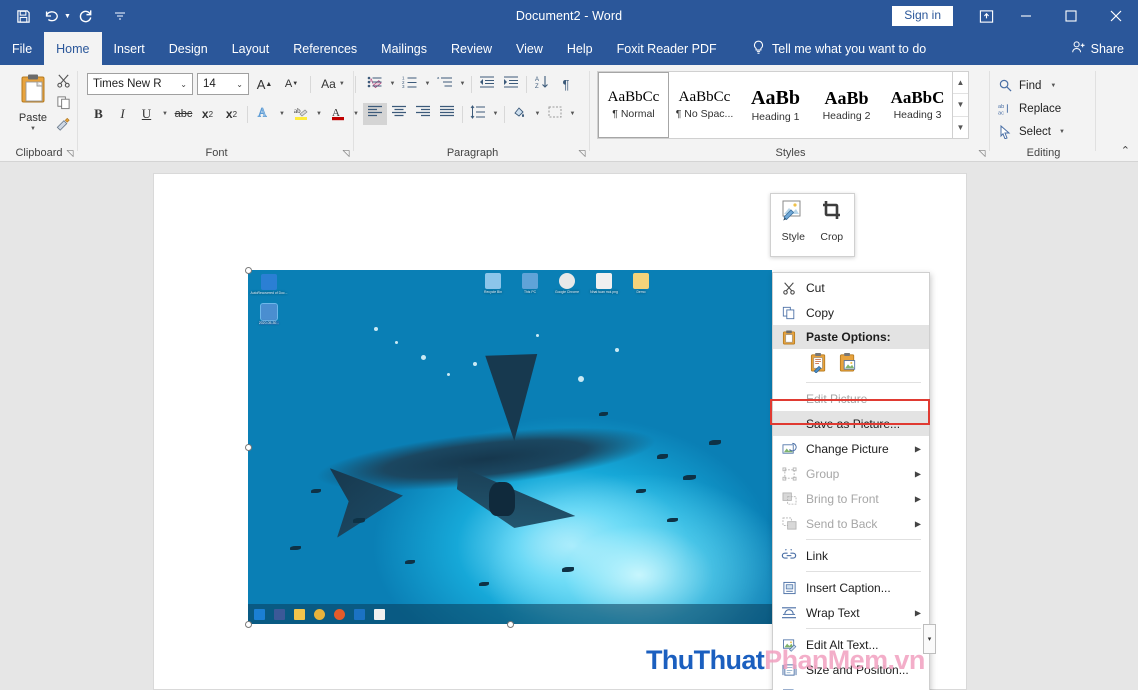 The image size is (1138, 690). What do you see at coordinates (33, 129) in the screenshot?
I see `paste-dropdown-icon: ▼` at bounding box center [33, 129].